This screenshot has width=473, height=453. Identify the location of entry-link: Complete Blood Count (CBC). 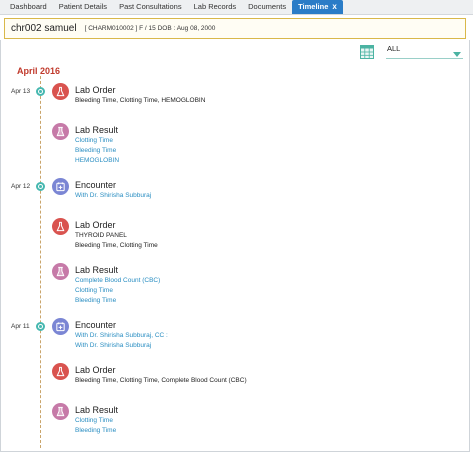
(260, 281).